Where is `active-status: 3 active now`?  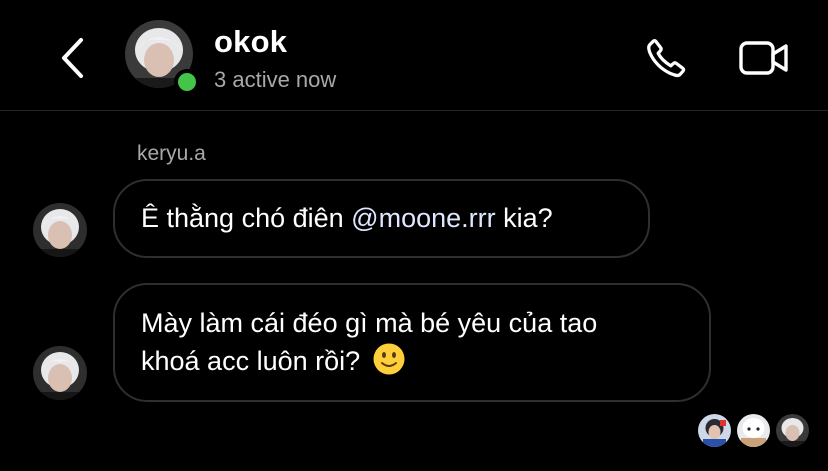
active-status: 3 active now is located at coordinates (275, 79).